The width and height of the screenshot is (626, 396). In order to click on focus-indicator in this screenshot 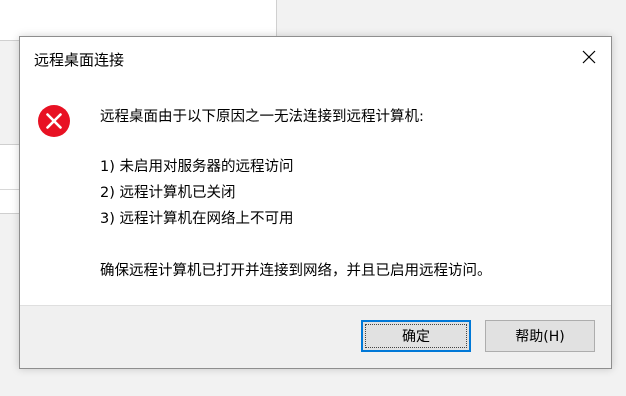, I will do `click(416, 336)`.